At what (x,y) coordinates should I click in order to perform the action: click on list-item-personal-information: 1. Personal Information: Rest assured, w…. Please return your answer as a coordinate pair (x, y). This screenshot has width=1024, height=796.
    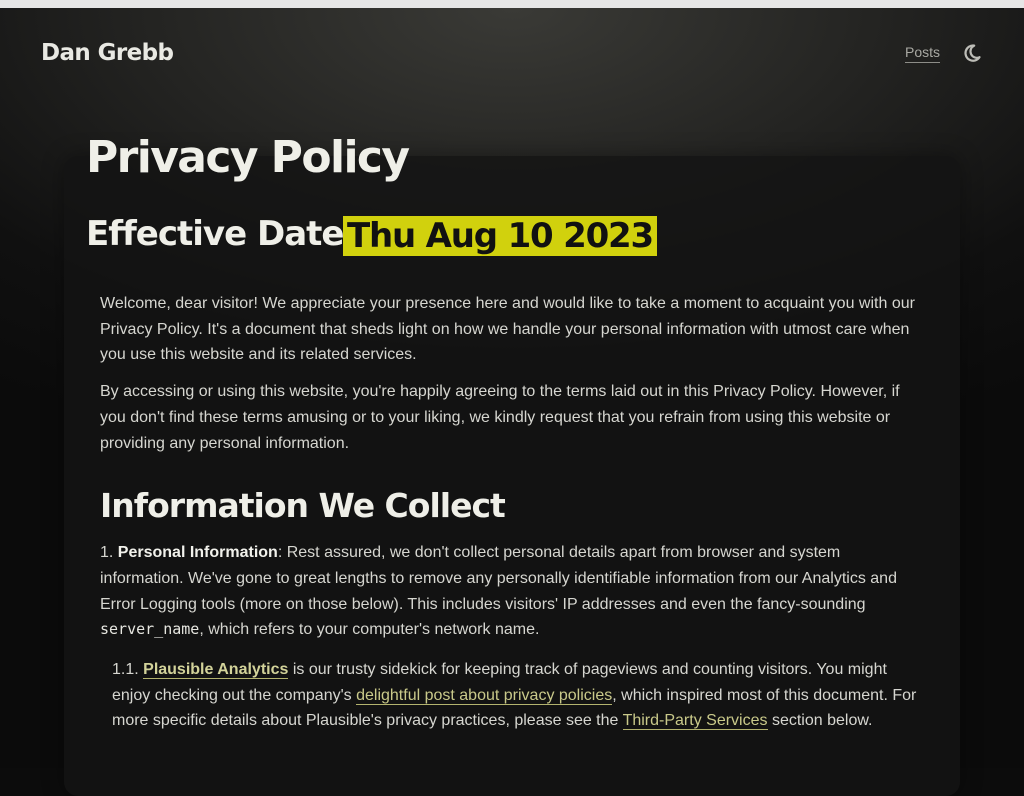
    Looking at the image, I should click on (513, 591).